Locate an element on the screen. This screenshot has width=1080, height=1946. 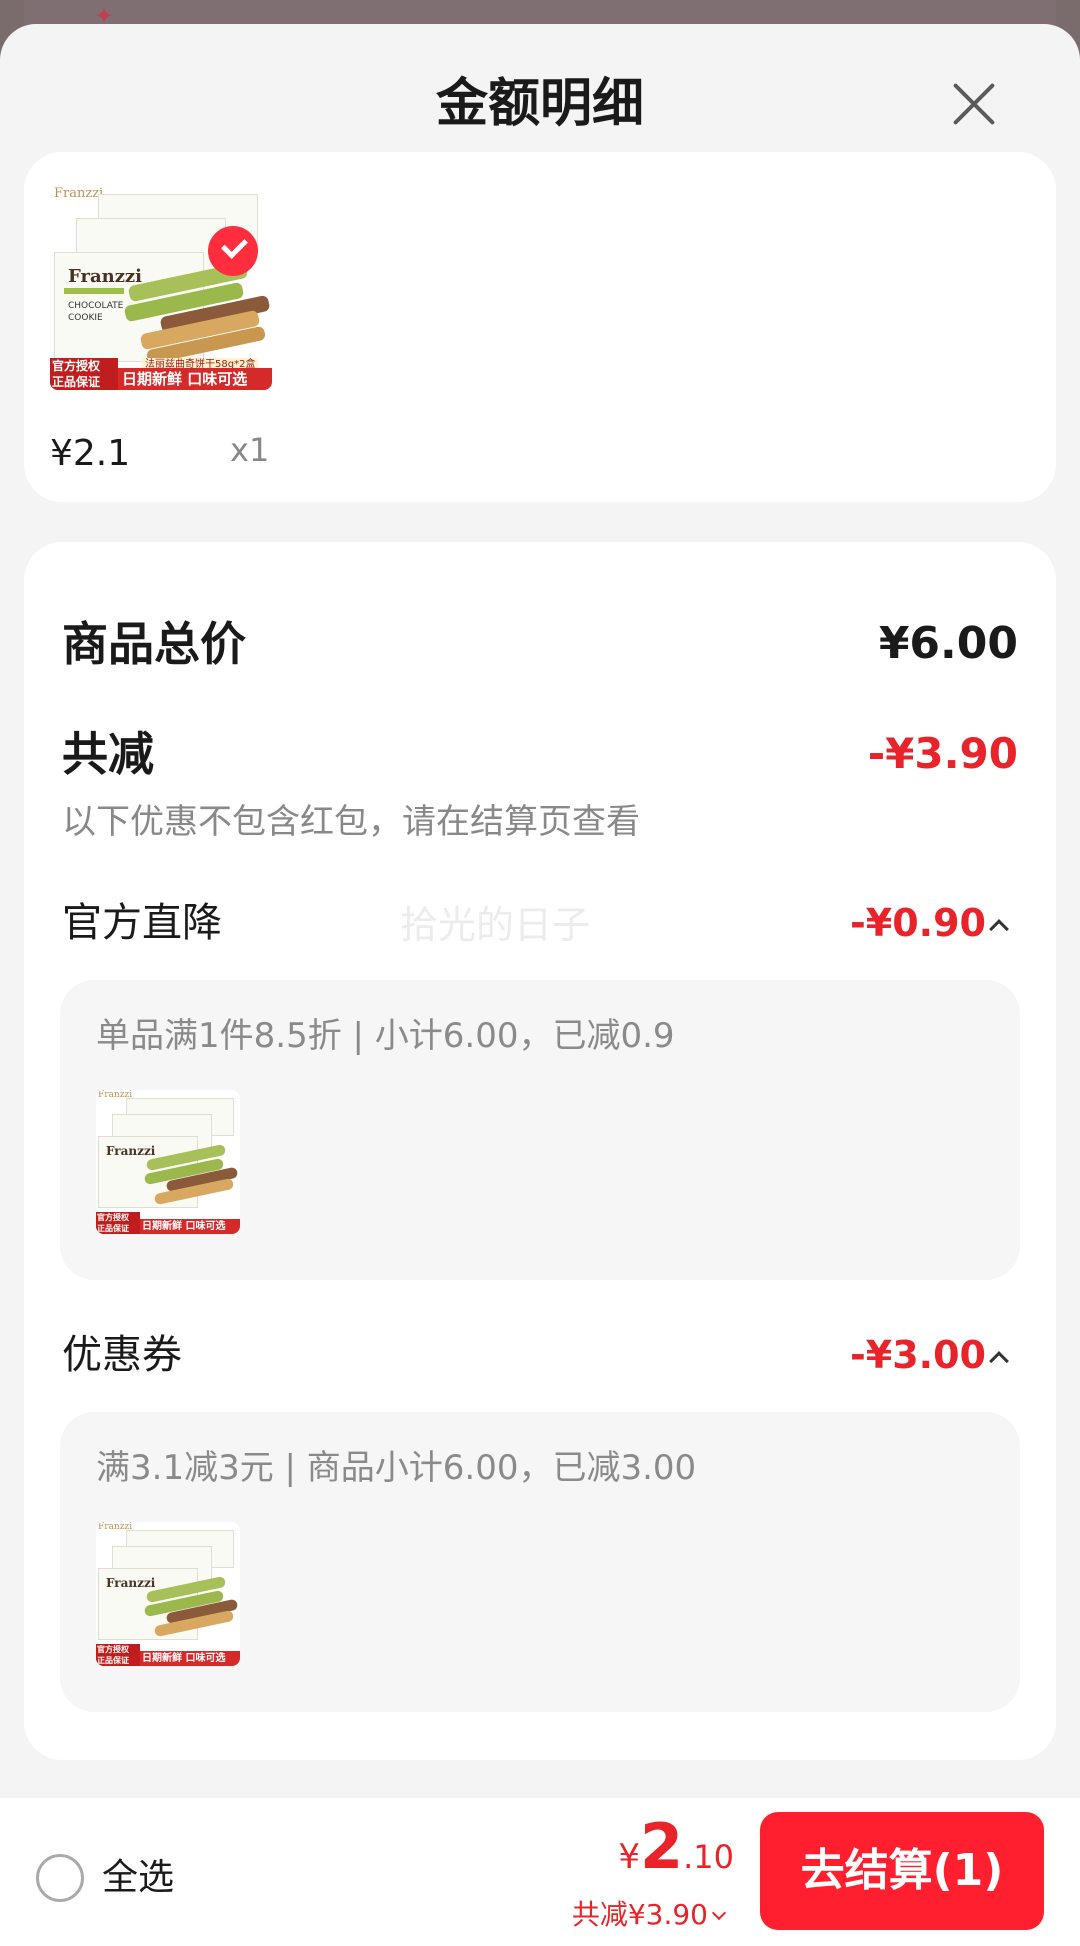
official-discount-detail-text: 单品满1件8.5折 | 小计6.00，已减0.9 is located at coordinates (385, 1036).